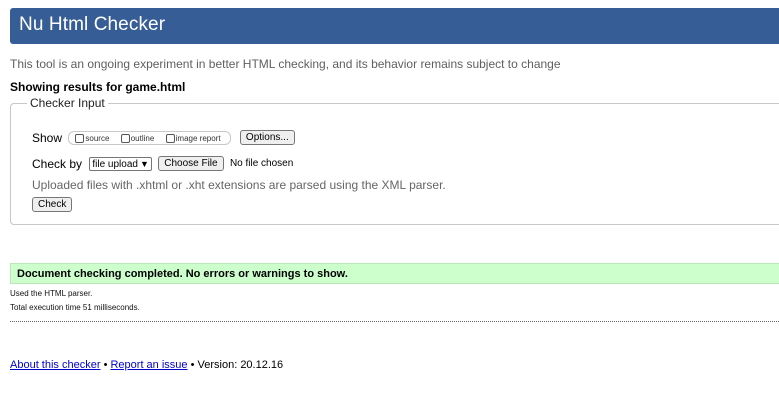 Image resolution: width=779 pixels, height=410 pixels. Describe the element at coordinates (98, 87) in the screenshot. I see `showing-results-text: Showing results for game.html` at that location.